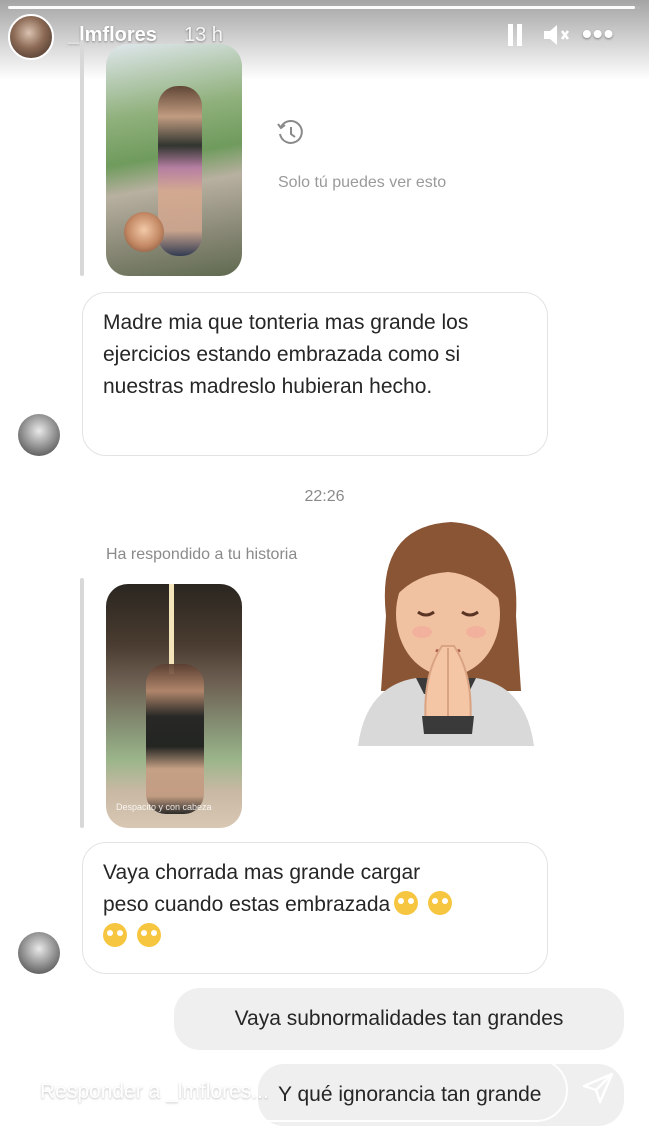 The height and width of the screenshot is (1130, 649). I want to click on replied-to-story-label: Ha respondido a tu historia, so click(202, 554).